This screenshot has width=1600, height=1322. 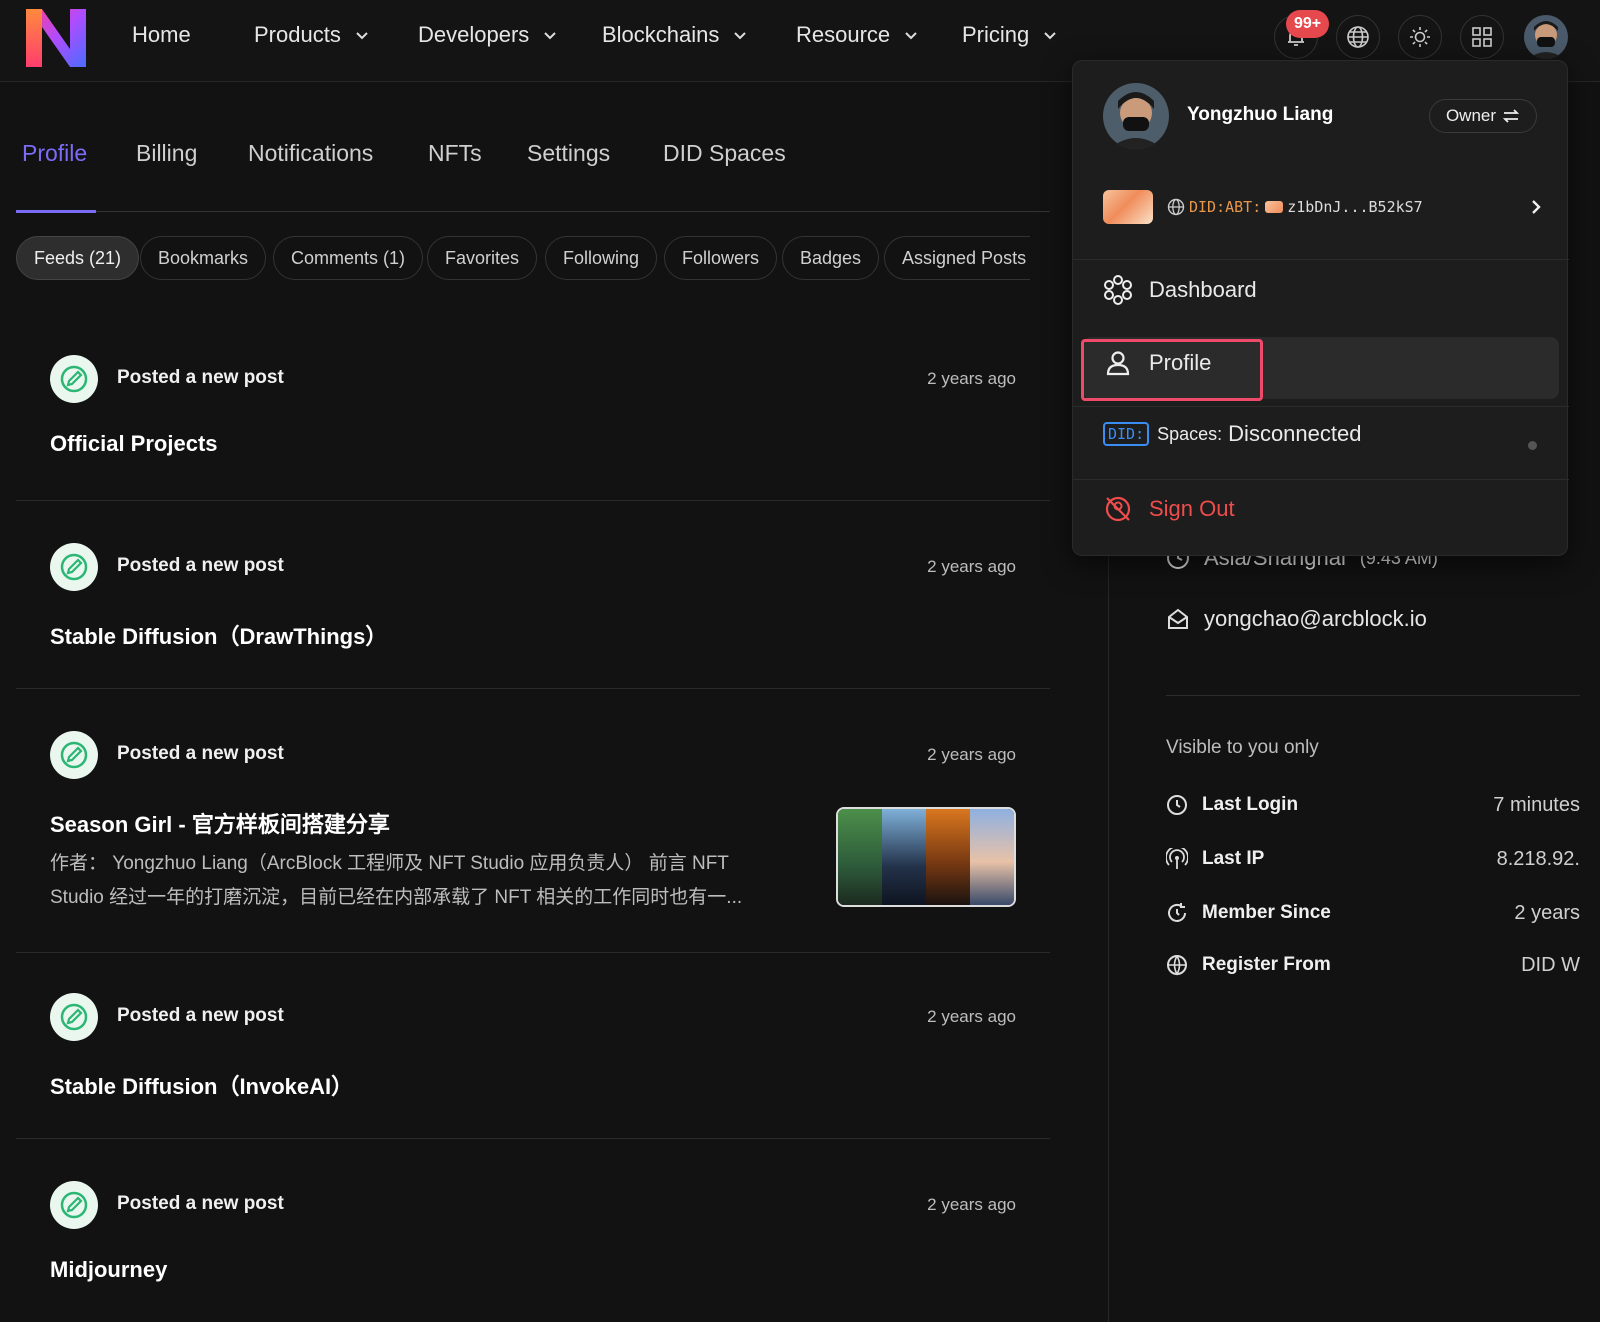 I want to click on history-icon, so click(x=1177, y=912).